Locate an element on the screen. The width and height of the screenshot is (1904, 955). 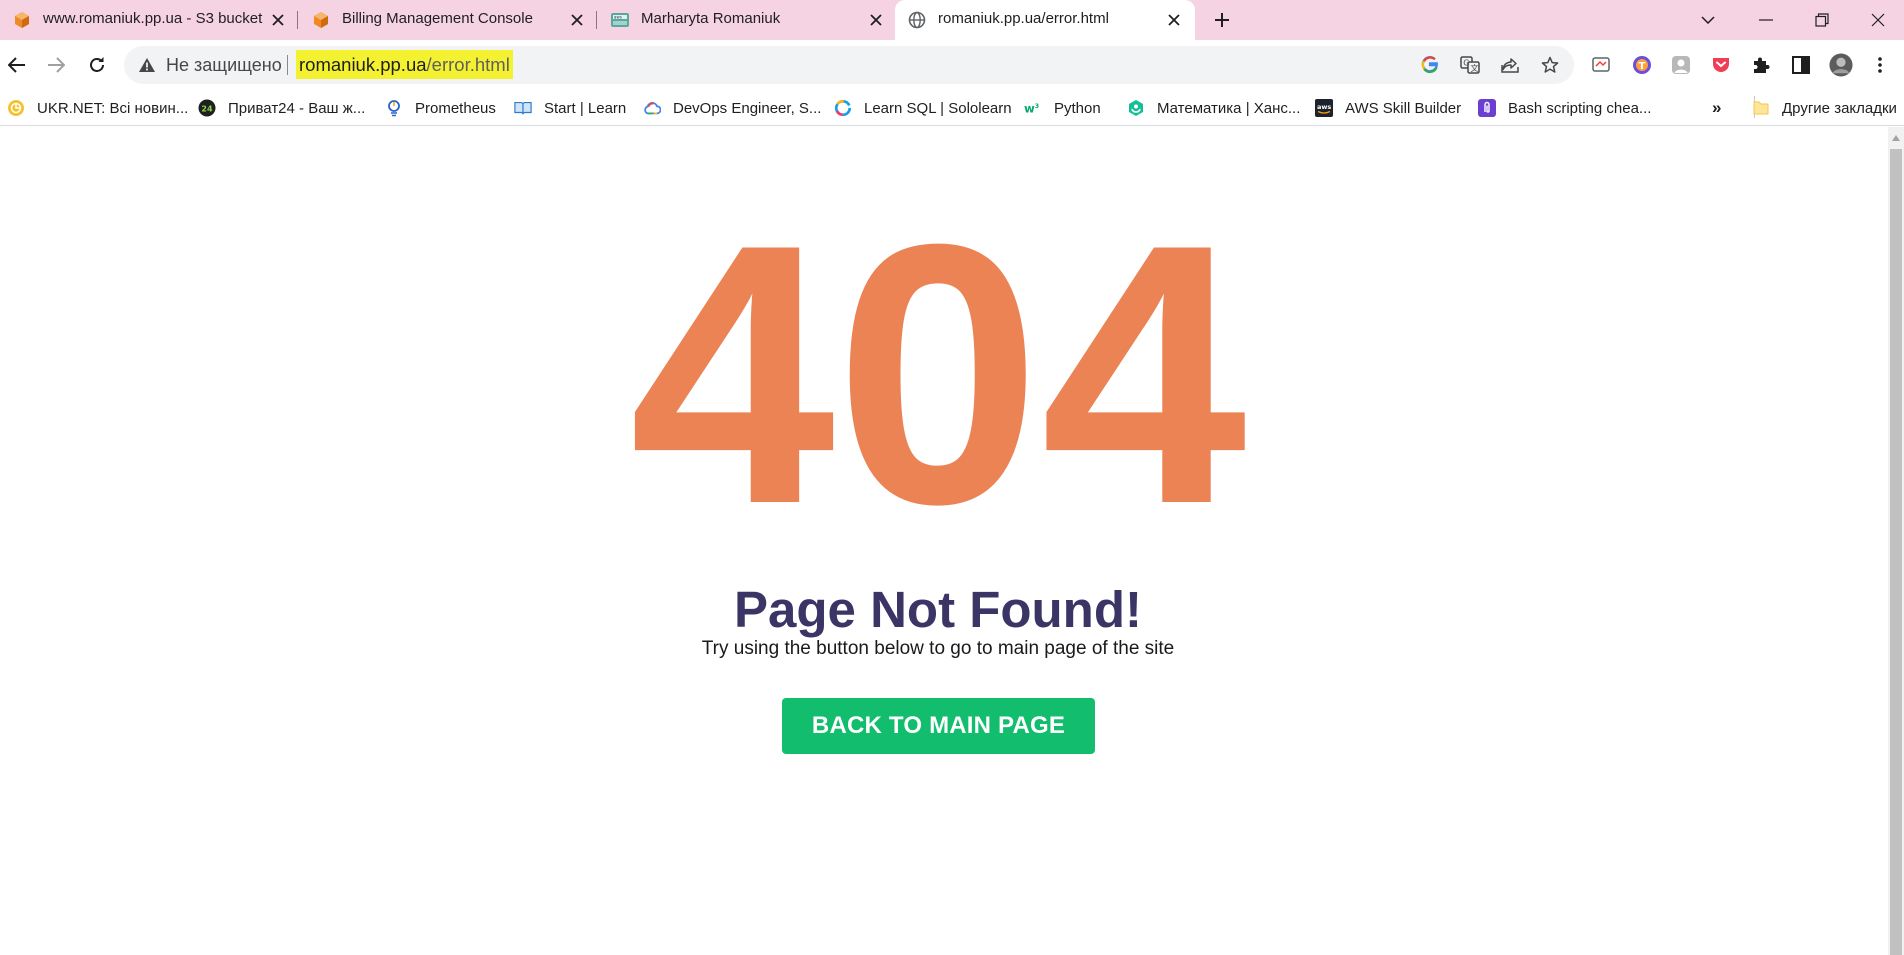
w3schools-icon: w3 is located at coordinates (1033, 108).